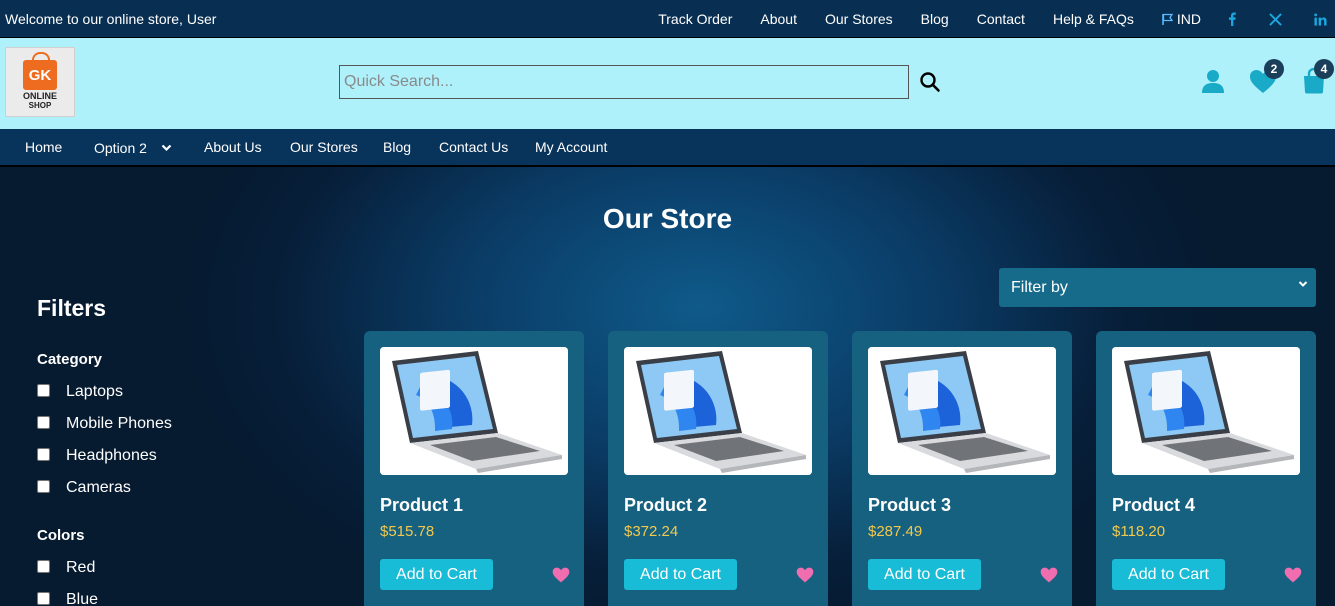  I want to click on linkedin-icon, so click(1320, 19).